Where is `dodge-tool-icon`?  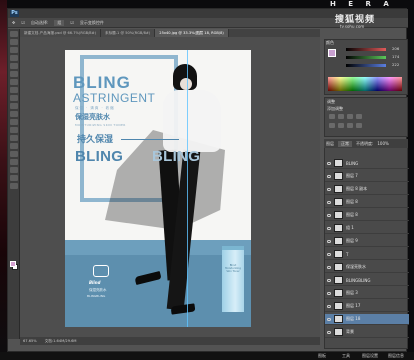
dodge-tool-icon is located at coordinates (13, 138).